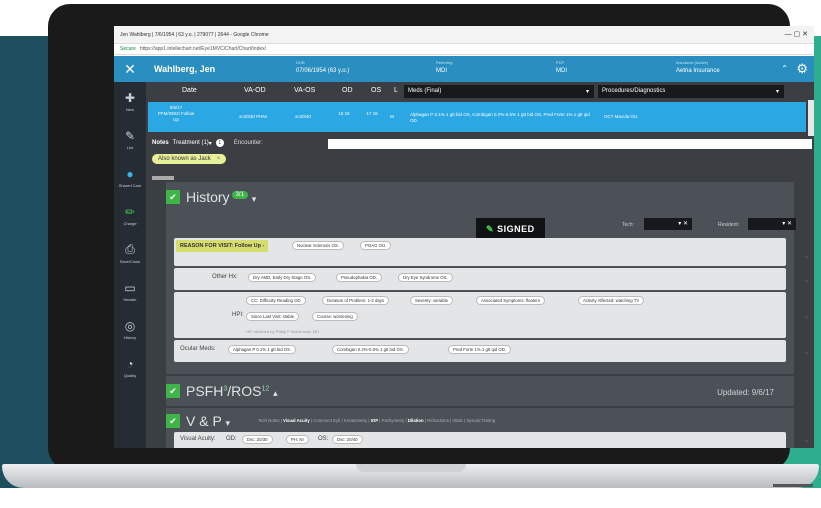 This screenshot has height=508, width=821. I want to click on tab-special-testing: Special Testing, so click(480, 420).